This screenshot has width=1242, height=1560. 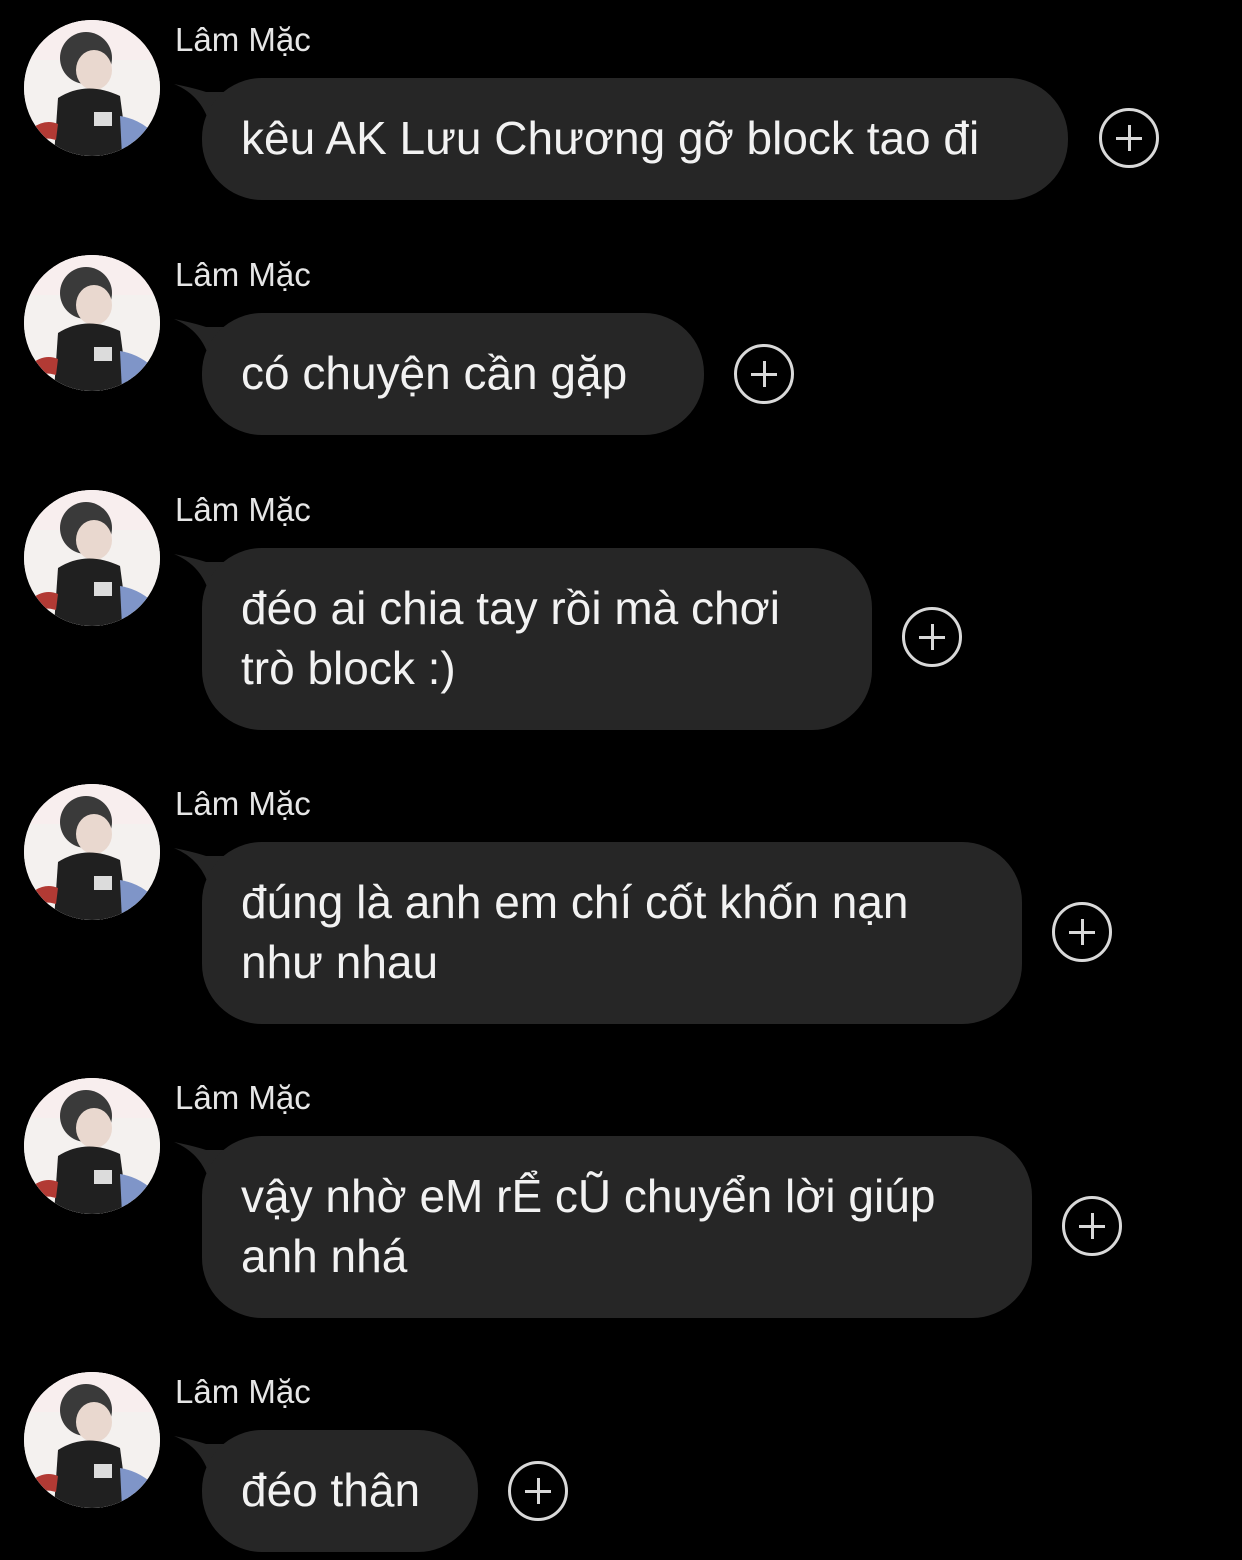 I want to click on message-text: đúng là anh em chí cốt khốn nạn như nhau, so click(x=575, y=932).